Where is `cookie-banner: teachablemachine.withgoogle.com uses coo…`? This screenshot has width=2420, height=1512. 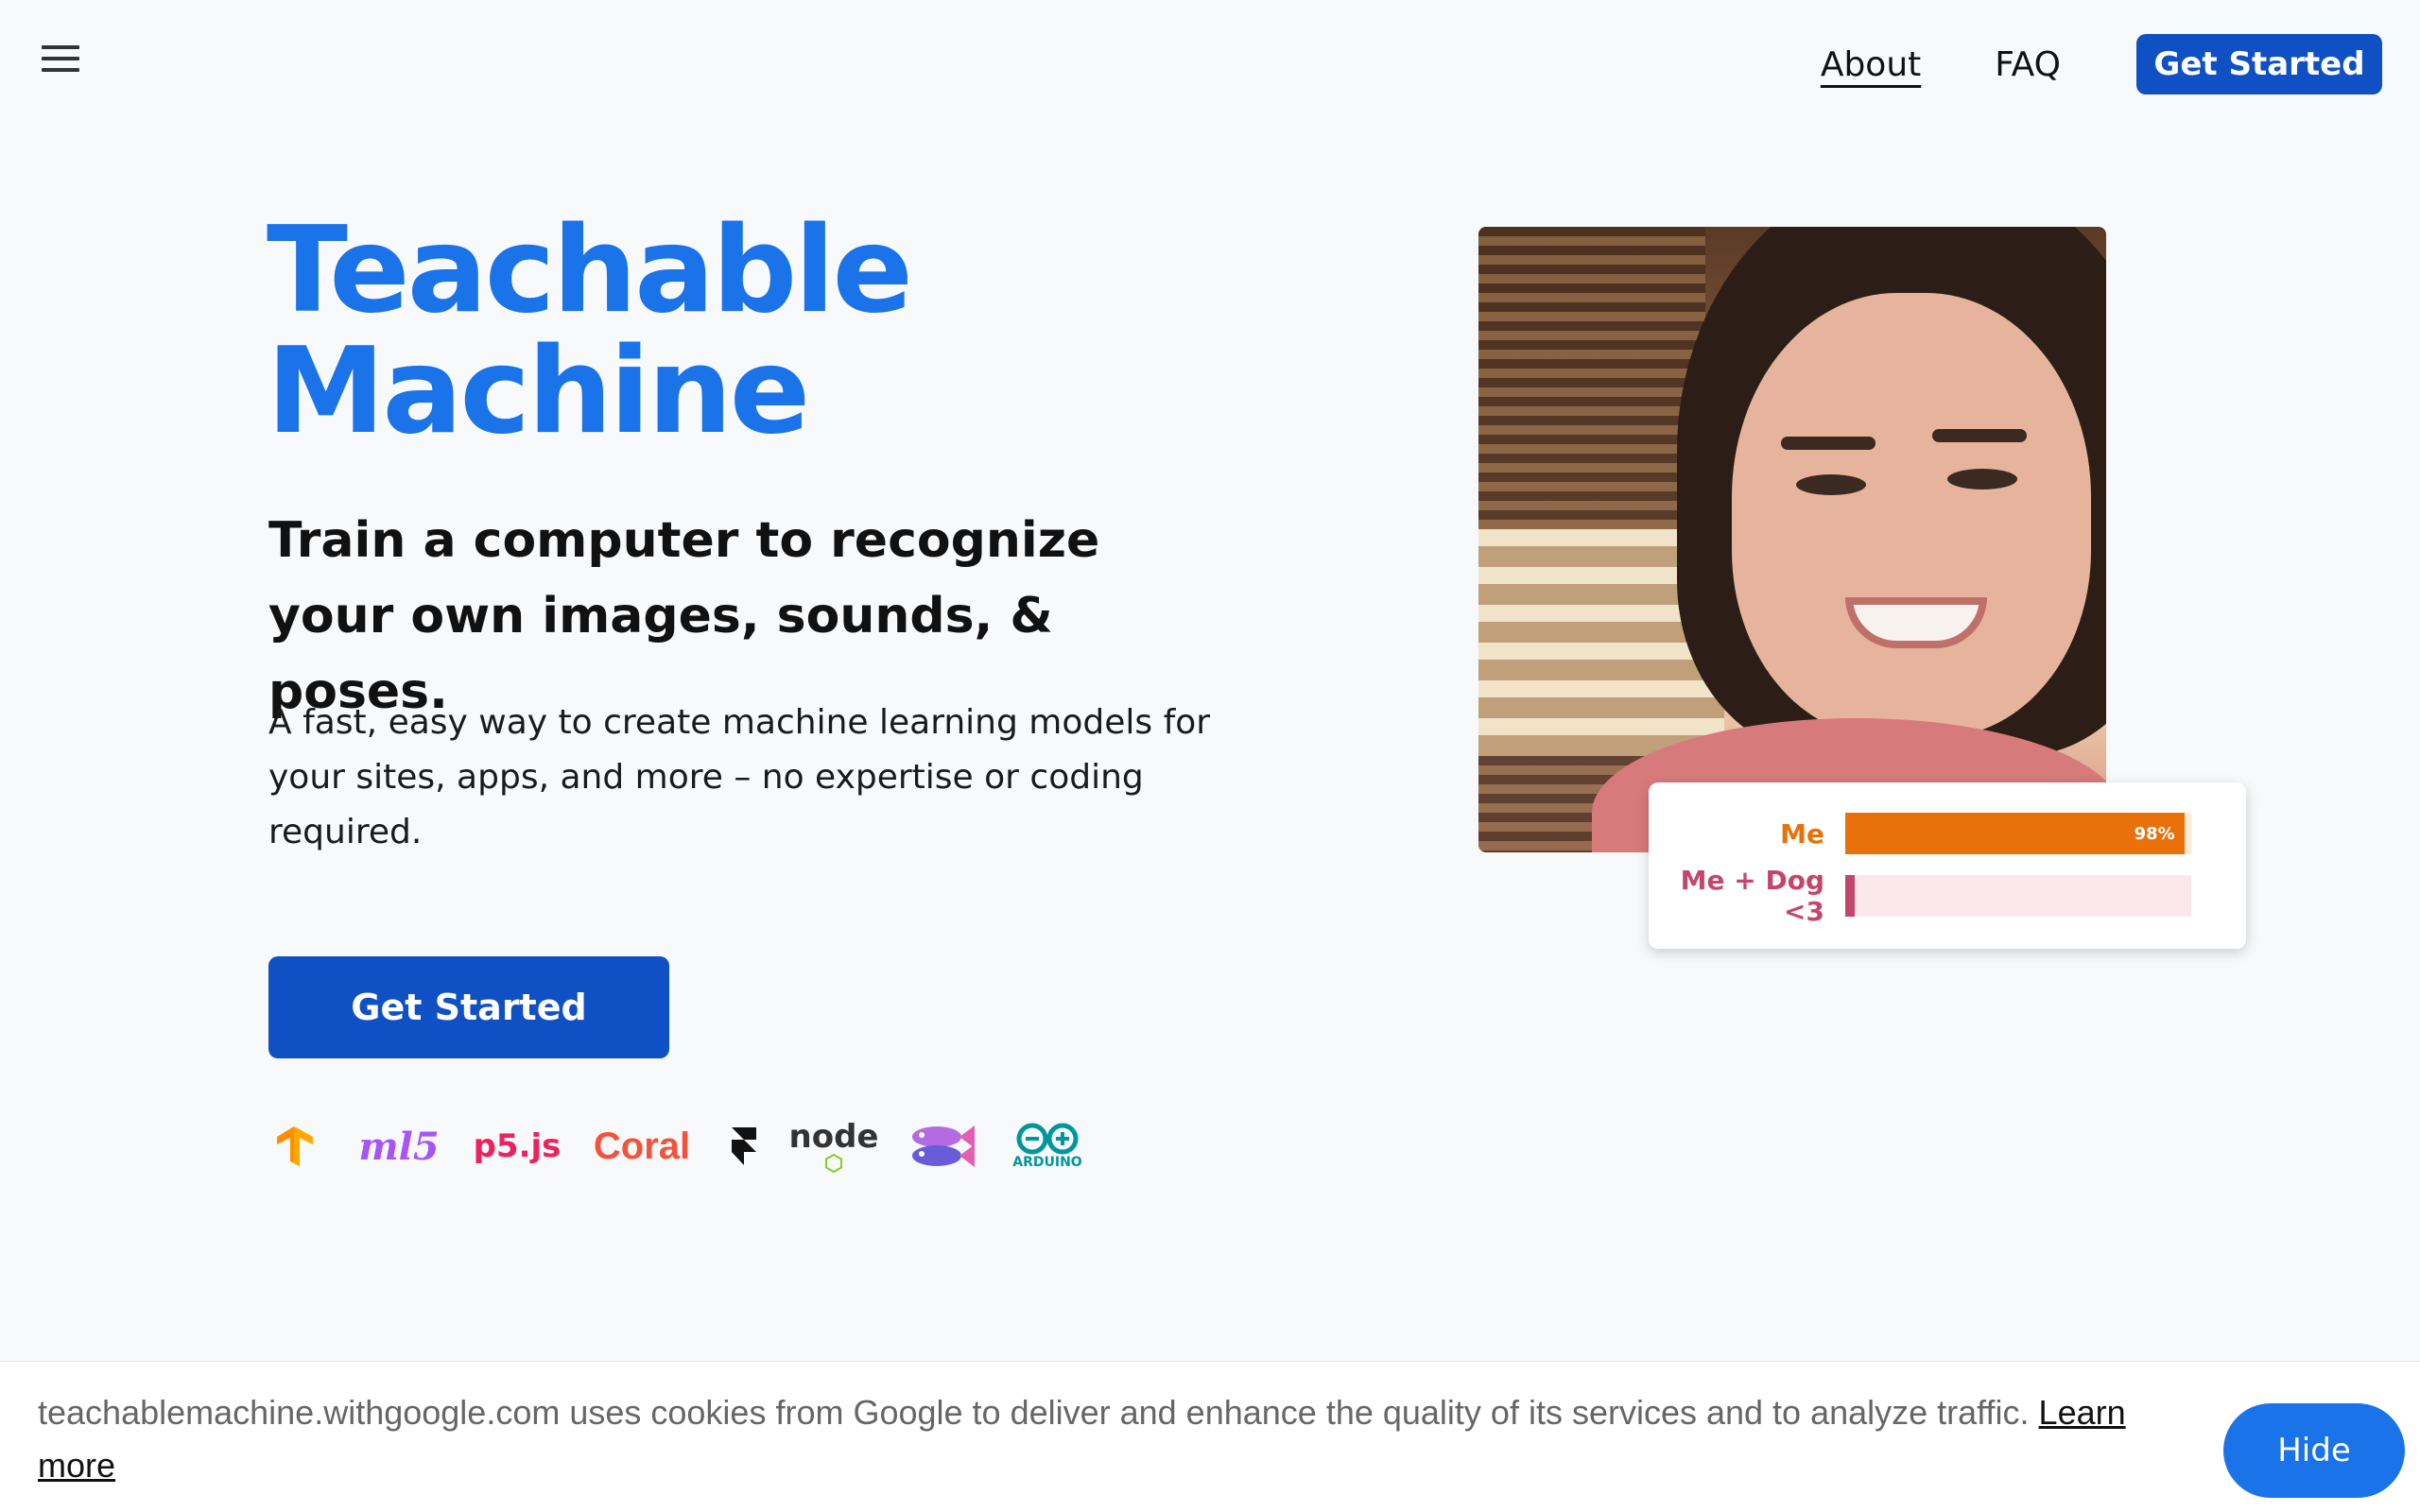
cookie-banner: teachablemachine.withgoogle.com uses coo… is located at coordinates (1210, 1436).